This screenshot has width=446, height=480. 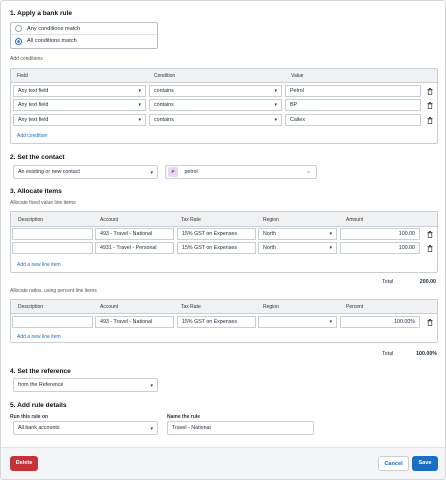 I want to click on run-on-select: All bank accounts ▾, so click(x=85, y=428).